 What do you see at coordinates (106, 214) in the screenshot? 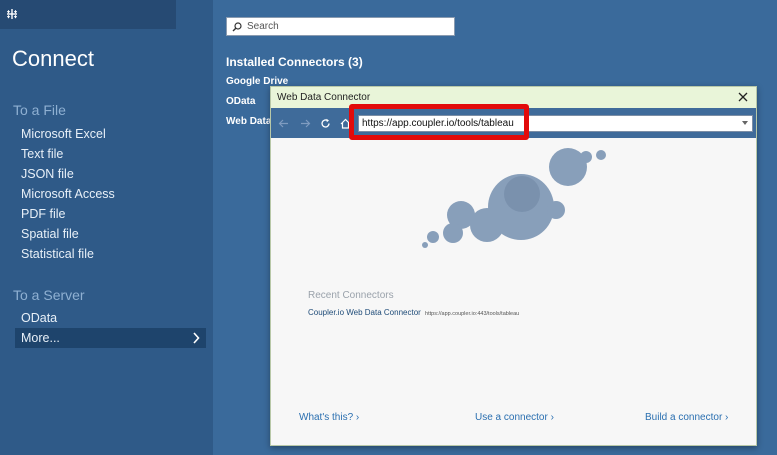
I see `connector-pdf-file: PDF file` at bounding box center [106, 214].